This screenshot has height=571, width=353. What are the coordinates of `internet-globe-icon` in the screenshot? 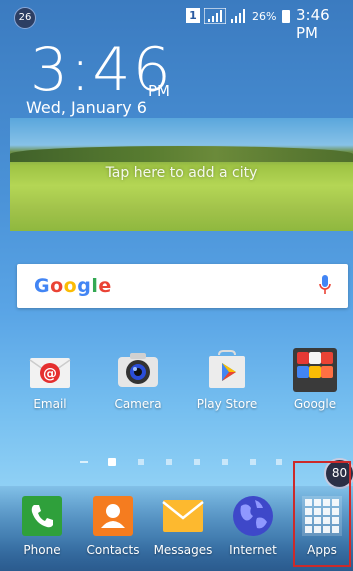 It's located at (253, 516).